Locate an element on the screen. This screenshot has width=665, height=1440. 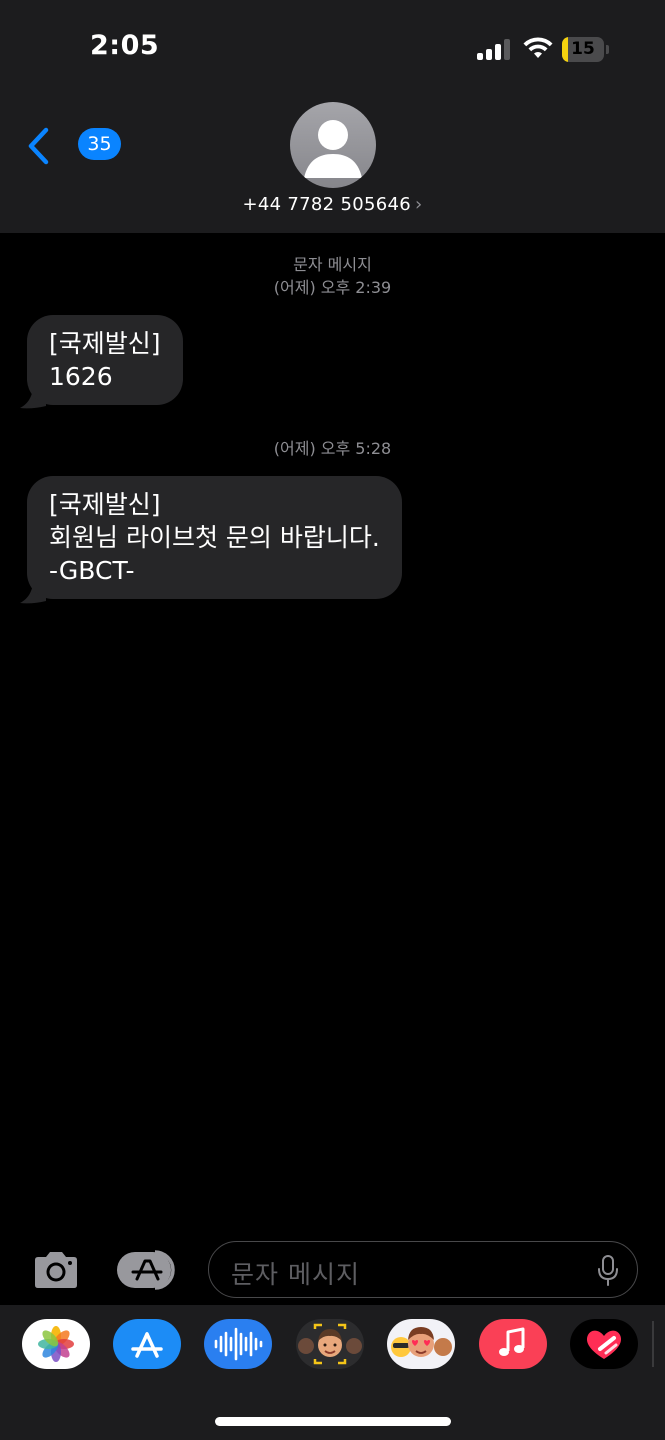
contact-number: +44 7782 505646 is located at coordinates (326, 204).